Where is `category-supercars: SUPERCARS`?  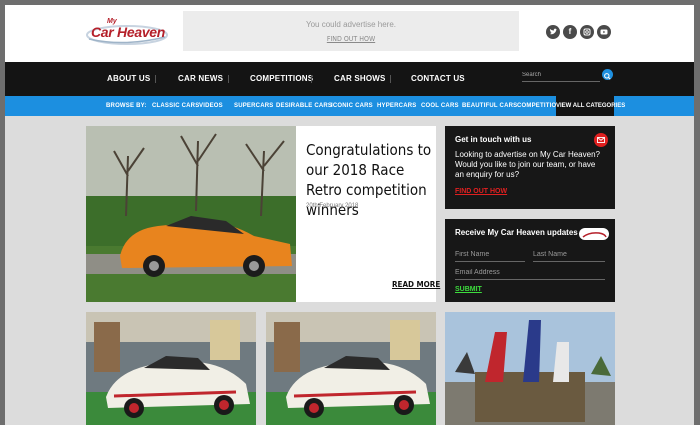
category-supercars: SUPERCARS is located at coordinates (253, 106).